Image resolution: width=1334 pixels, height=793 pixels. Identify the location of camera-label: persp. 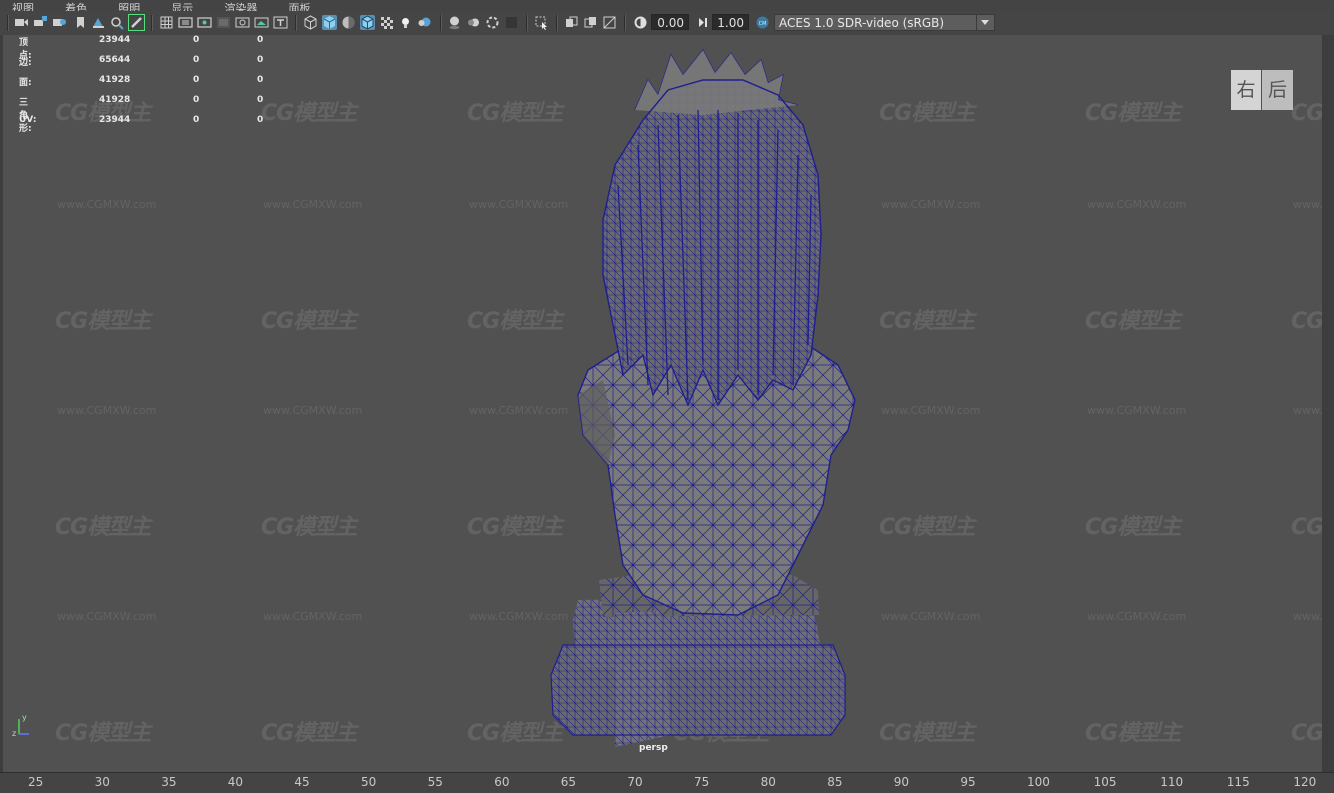
(653, 748).